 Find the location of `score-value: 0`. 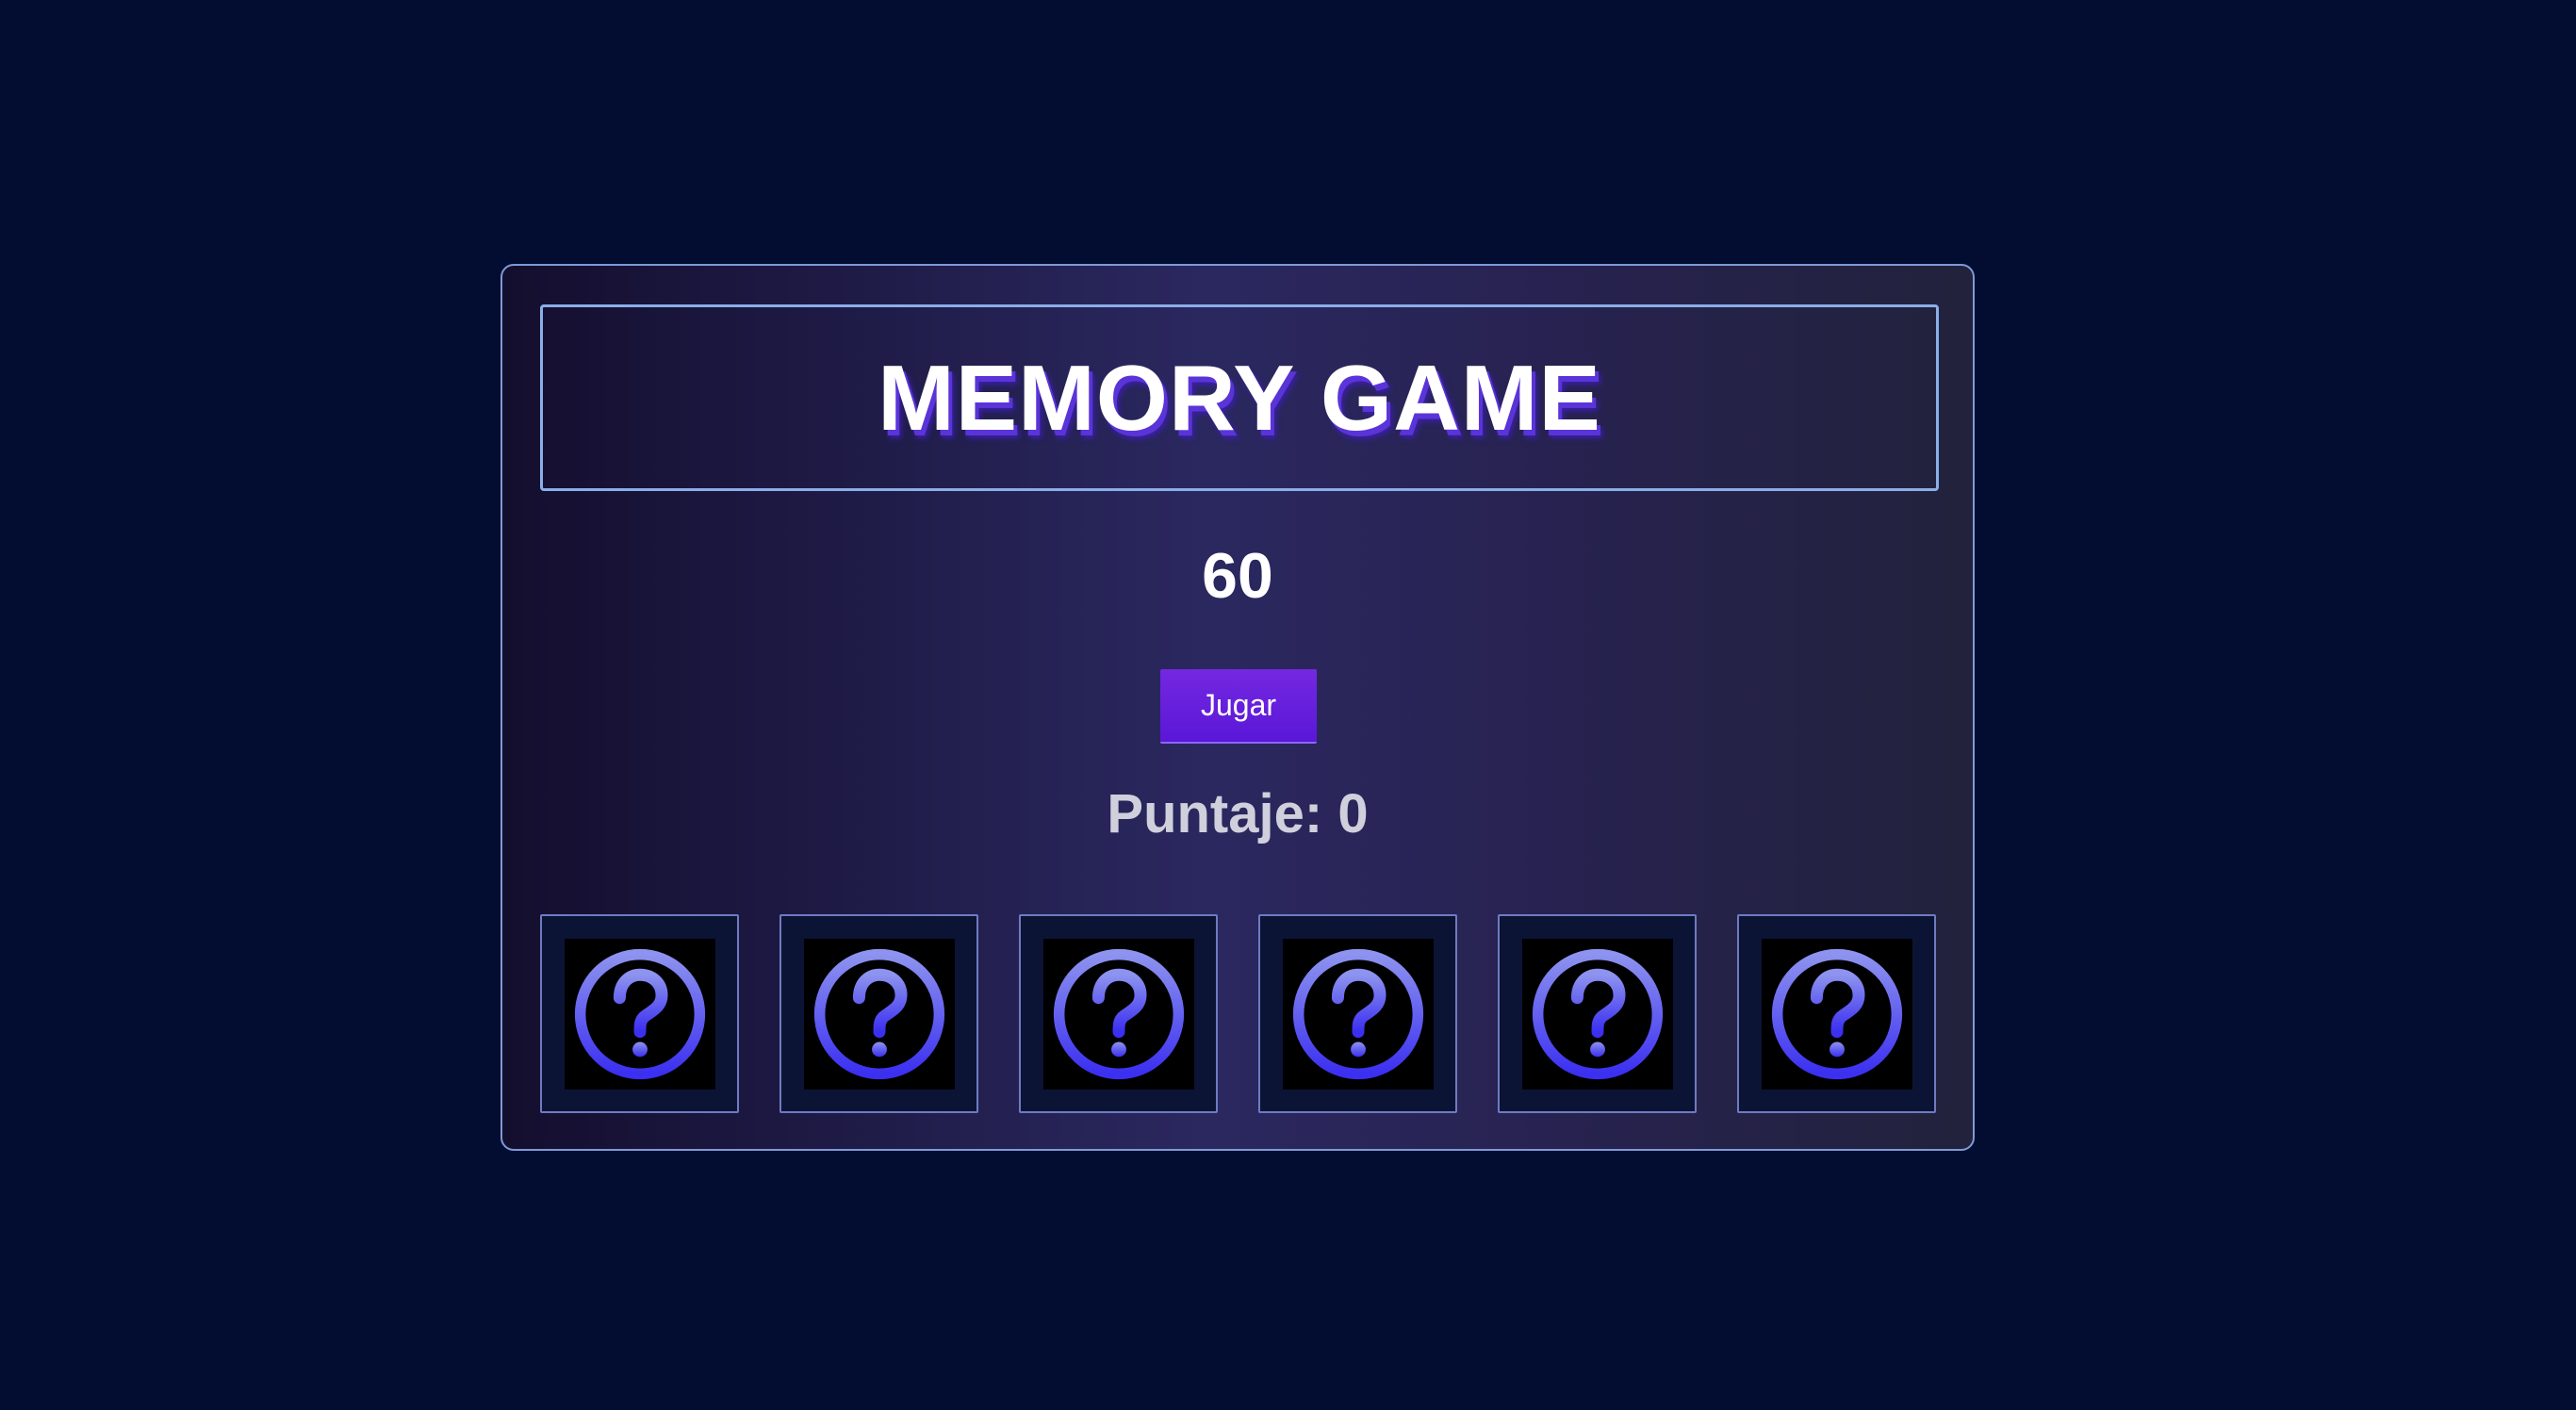

score-value: 0 is located at coordinates (1353, 813).